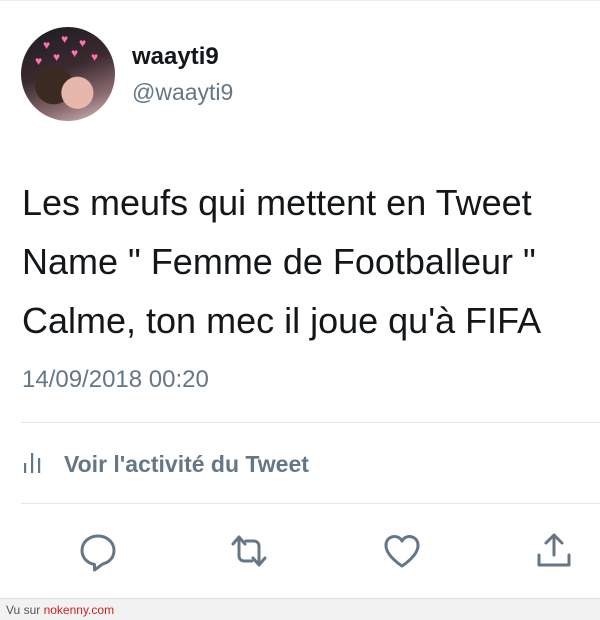  I want to click on footer-site-link: nokenny.com, so click(79, 610).